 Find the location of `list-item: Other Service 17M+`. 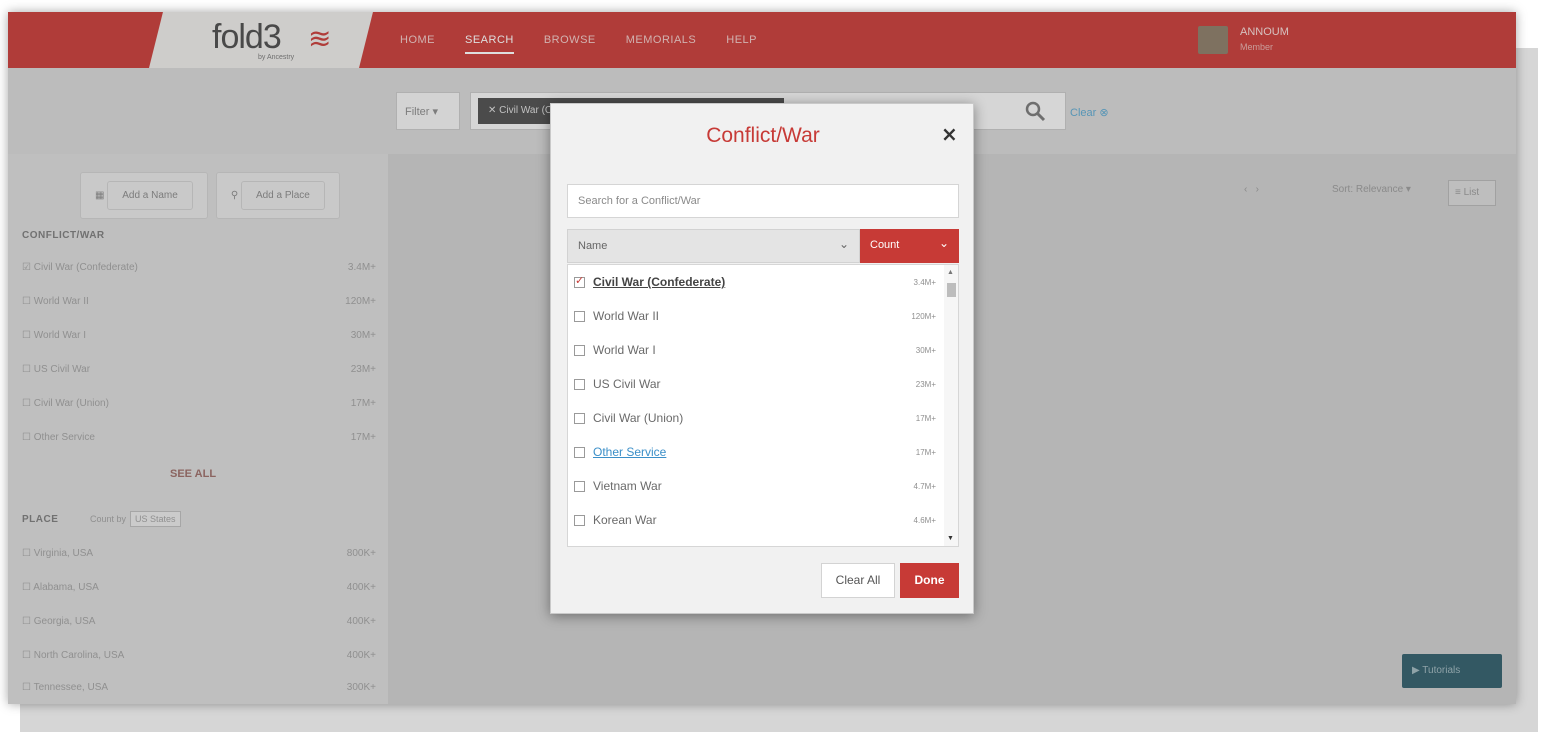

list-item: Other Service 17M+ is located at coordinates (755, 452).